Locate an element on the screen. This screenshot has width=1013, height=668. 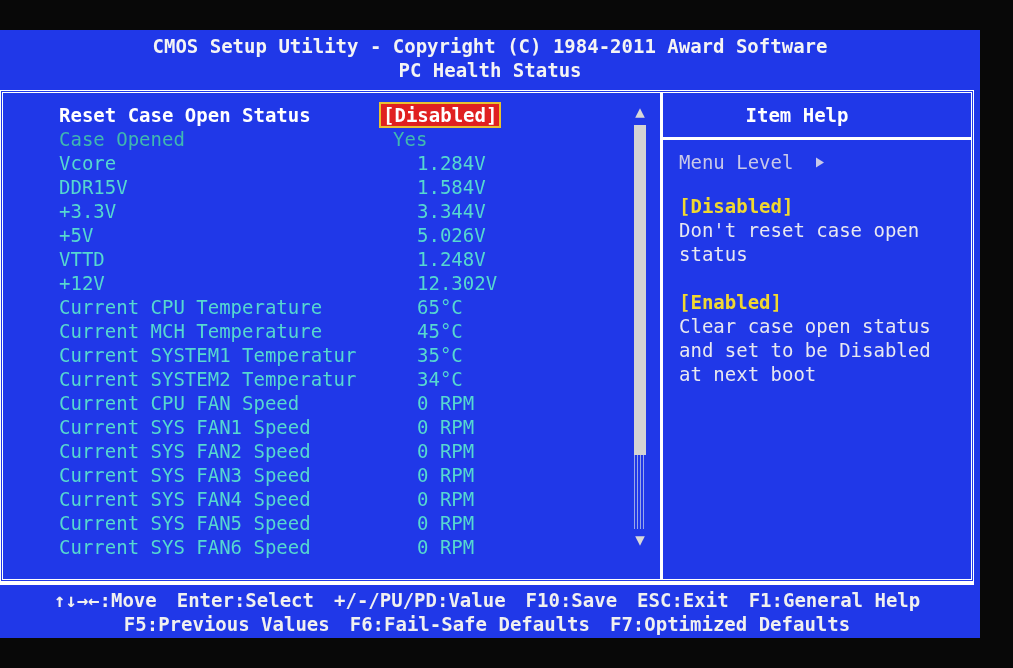
scrollbar is located at coordinates (640, 327).